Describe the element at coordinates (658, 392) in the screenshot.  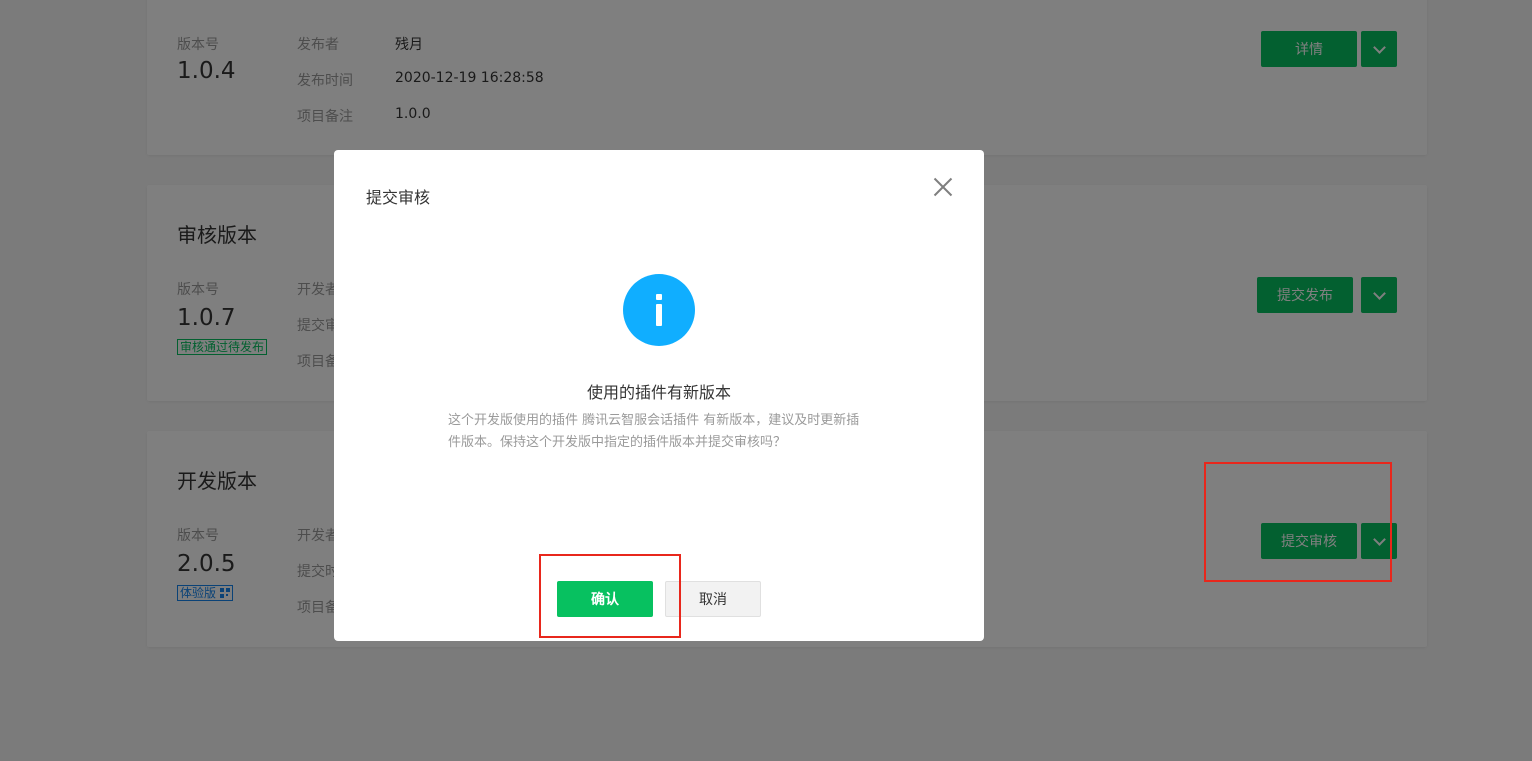
I see `dialog-heading: 使用的插件有新版本` at that location.